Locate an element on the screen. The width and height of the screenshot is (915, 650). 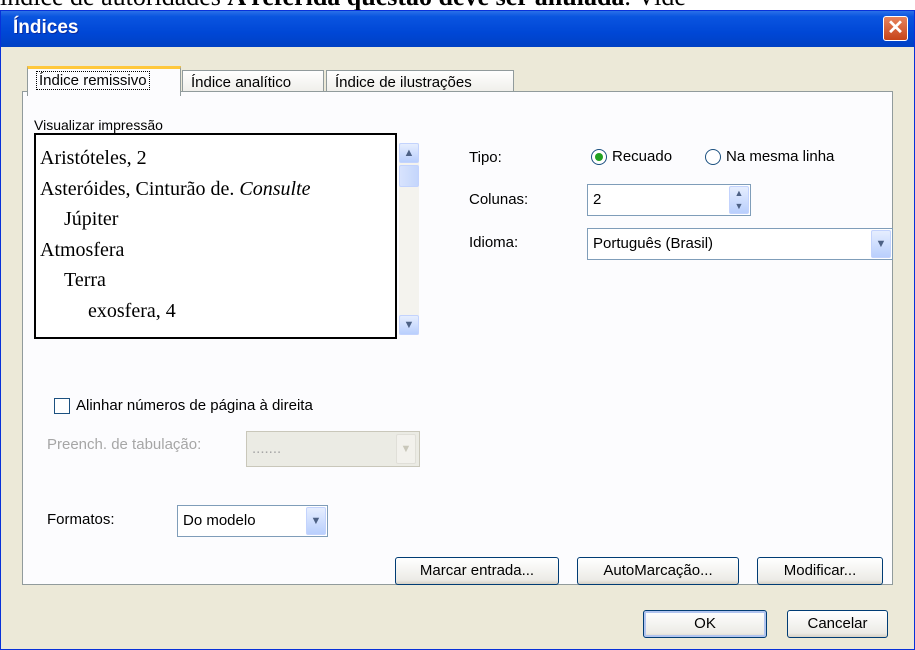
preview-label: Visualizar impressão is located at coordinates (98, 125).